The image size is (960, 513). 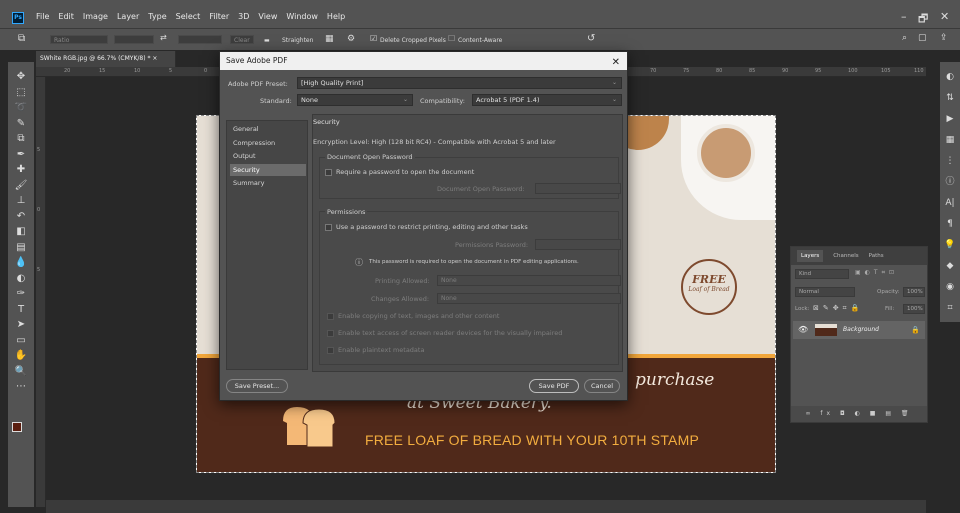 I want to click on tab-layers: Layers, so click(x=810, y=256).